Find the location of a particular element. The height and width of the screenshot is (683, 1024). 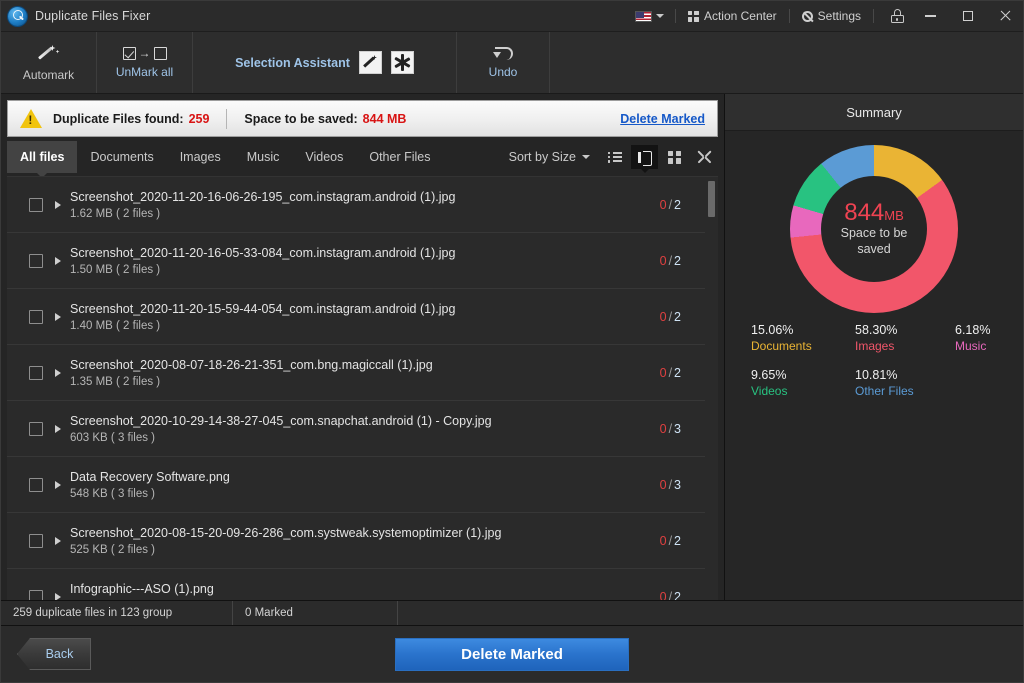

list-view-icon is located at coordinates (615, 157).